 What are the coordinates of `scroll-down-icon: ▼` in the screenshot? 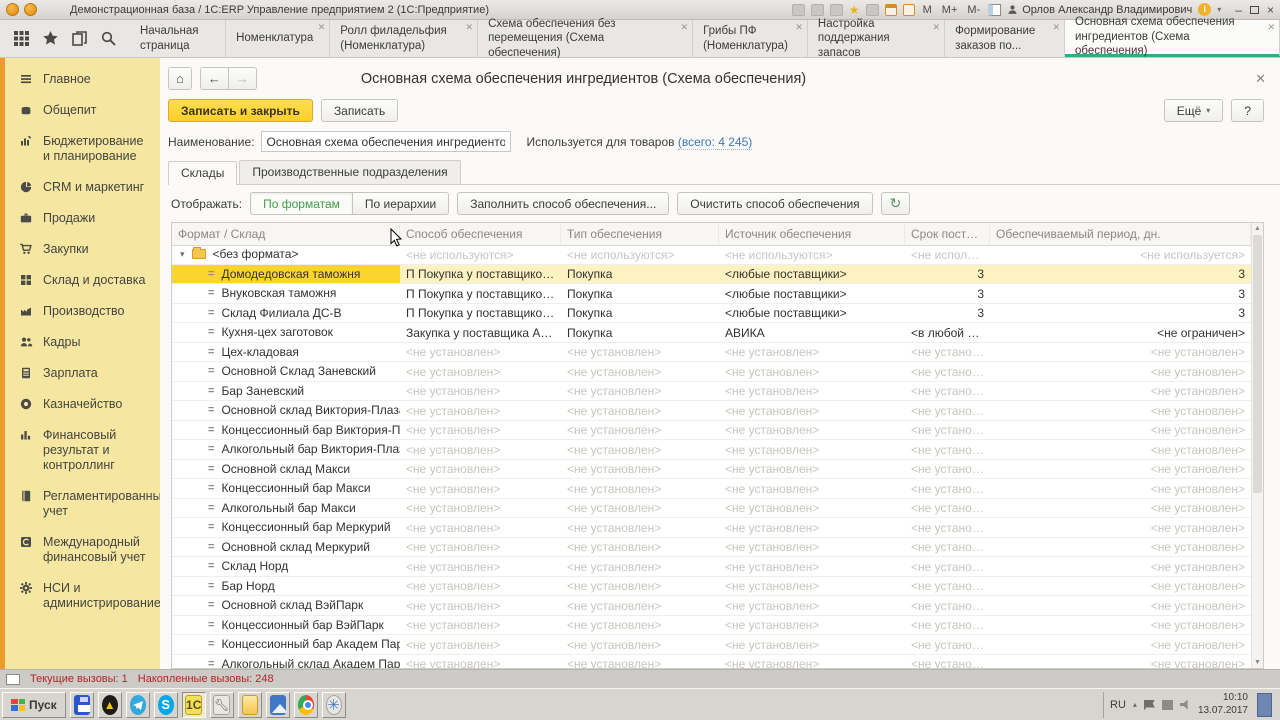 It's located at (1257, 662).